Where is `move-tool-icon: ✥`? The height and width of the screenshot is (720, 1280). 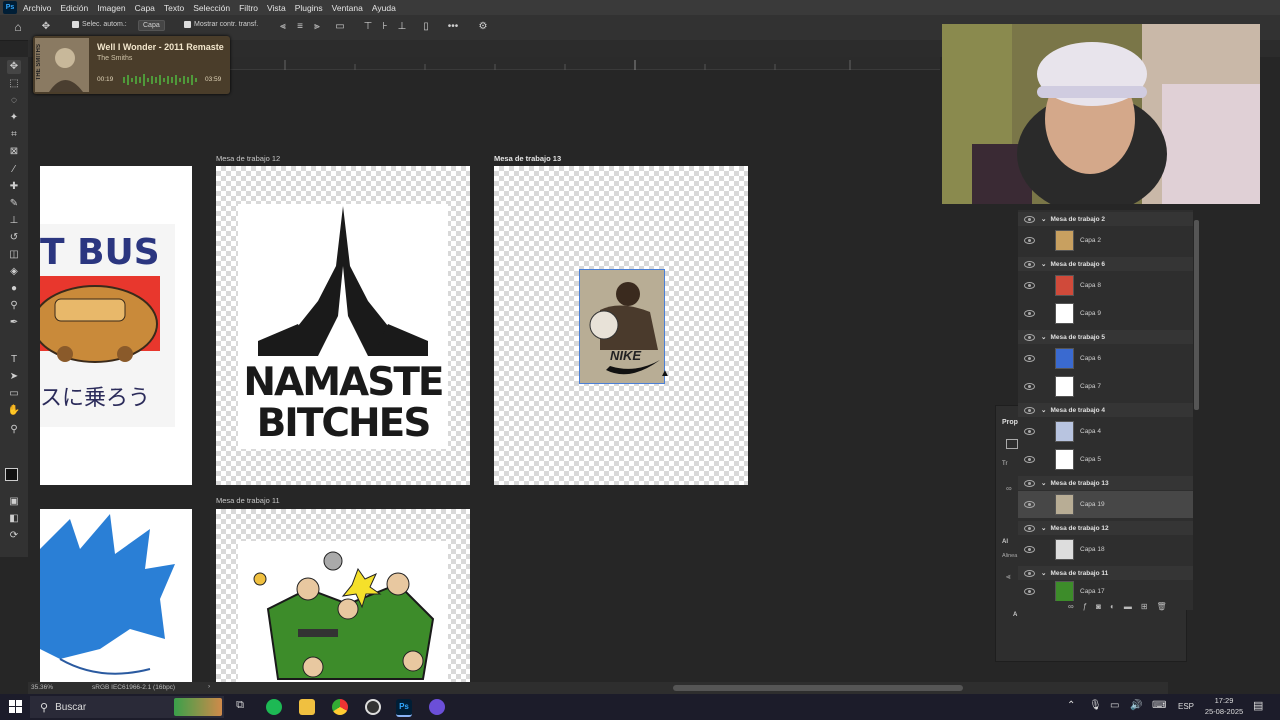 move-tool-icon: ✥ is located at coordinates (46, 27).